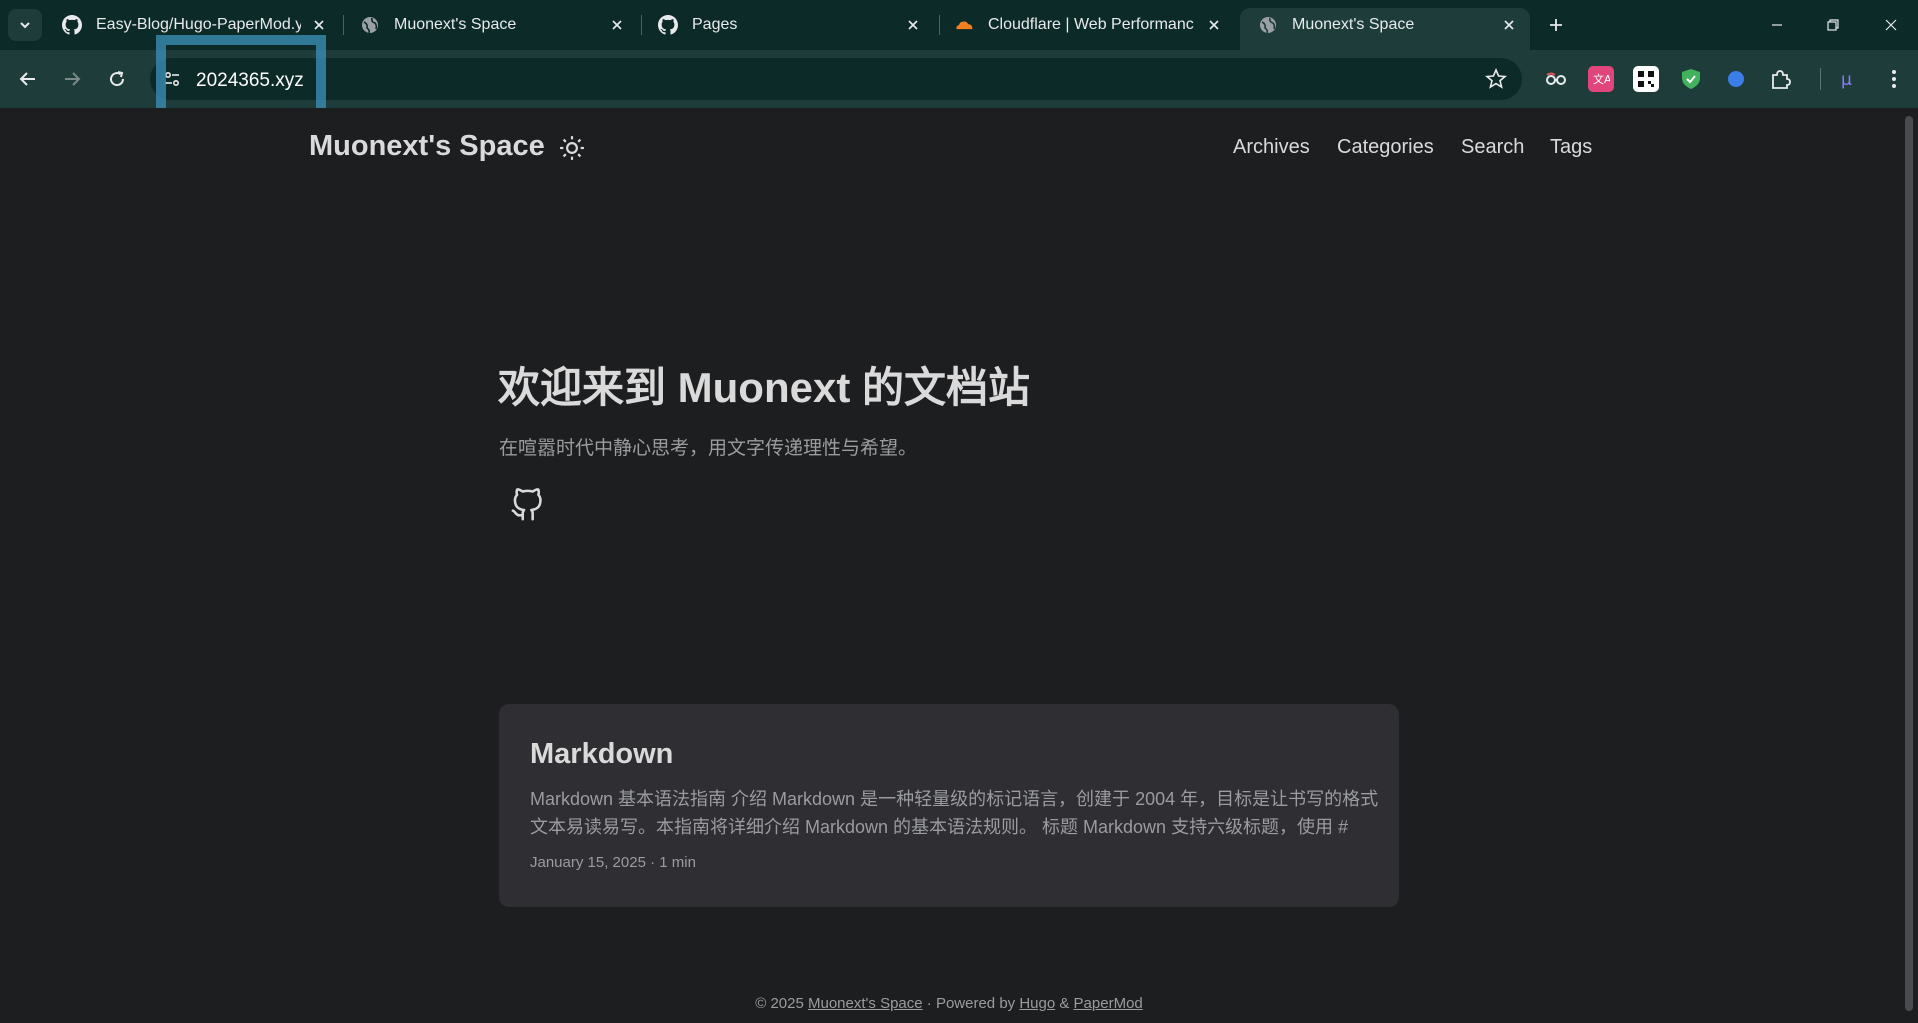 The height and width of the screenshot is (1023, 1918). Describe the element at coordinates (1571, 147) in the screenshot. I see `menu-item-tags: Tags` at that location.